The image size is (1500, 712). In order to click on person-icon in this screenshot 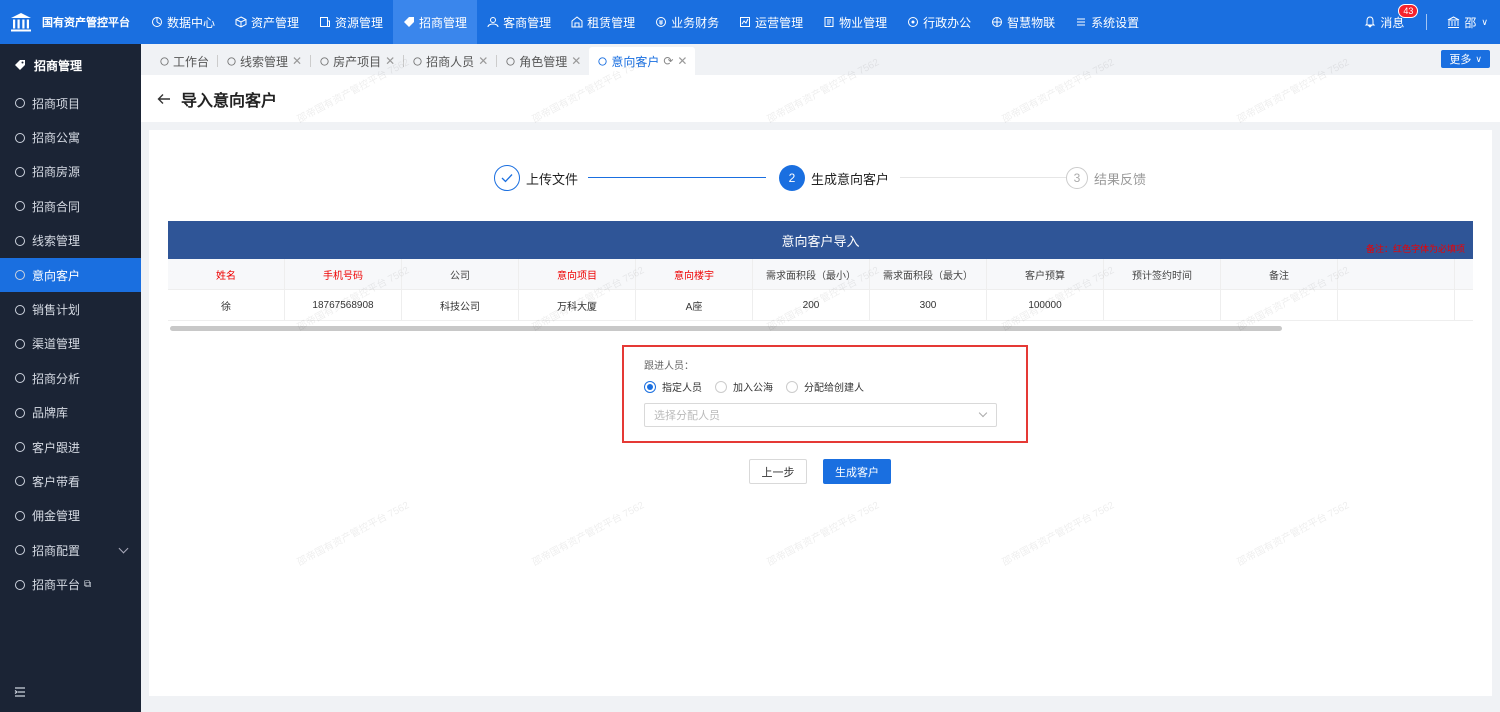, I will do `click(417, 61)`.